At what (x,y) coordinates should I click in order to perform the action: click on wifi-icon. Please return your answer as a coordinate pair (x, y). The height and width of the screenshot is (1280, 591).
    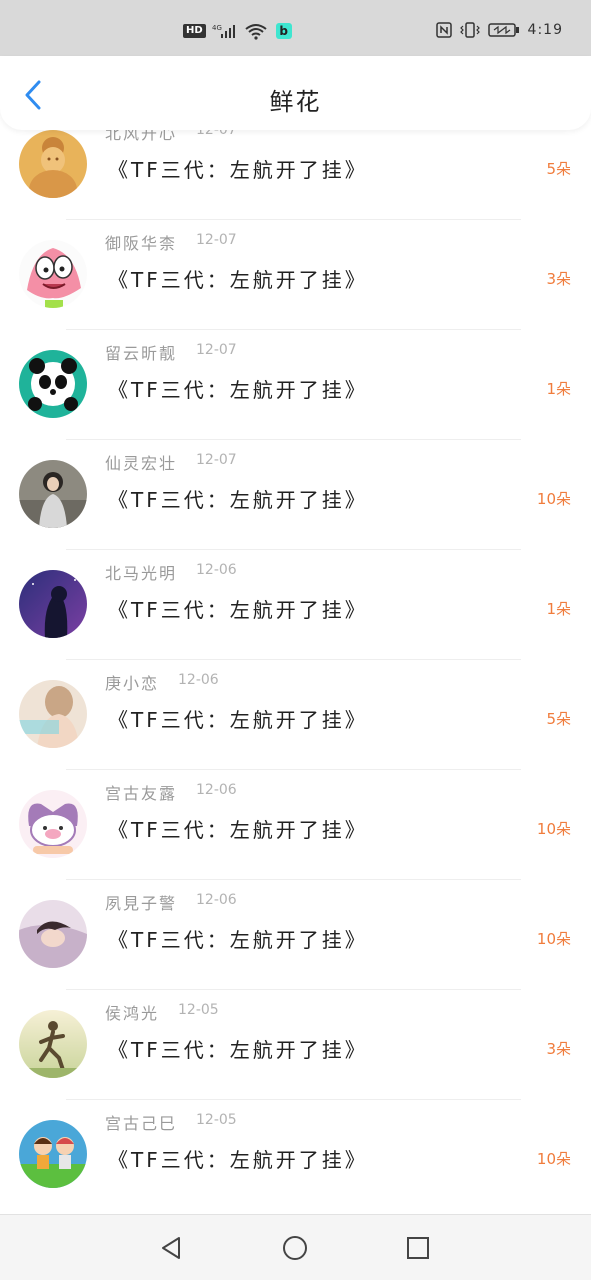
    Looking at the image, I should click on (257, 31).